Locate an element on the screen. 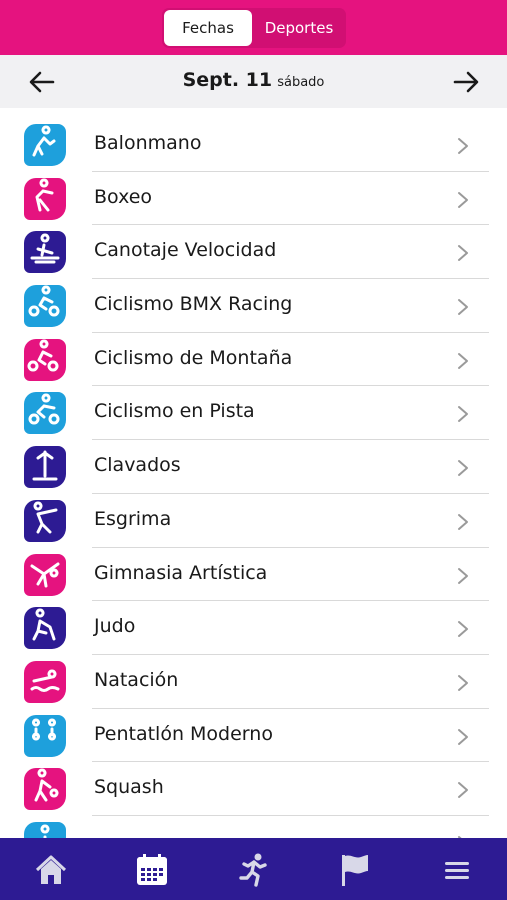 The width and height of the screenshot is (507, 900). list-item: Gimnasia Artística is located at coordinates (253, 575).